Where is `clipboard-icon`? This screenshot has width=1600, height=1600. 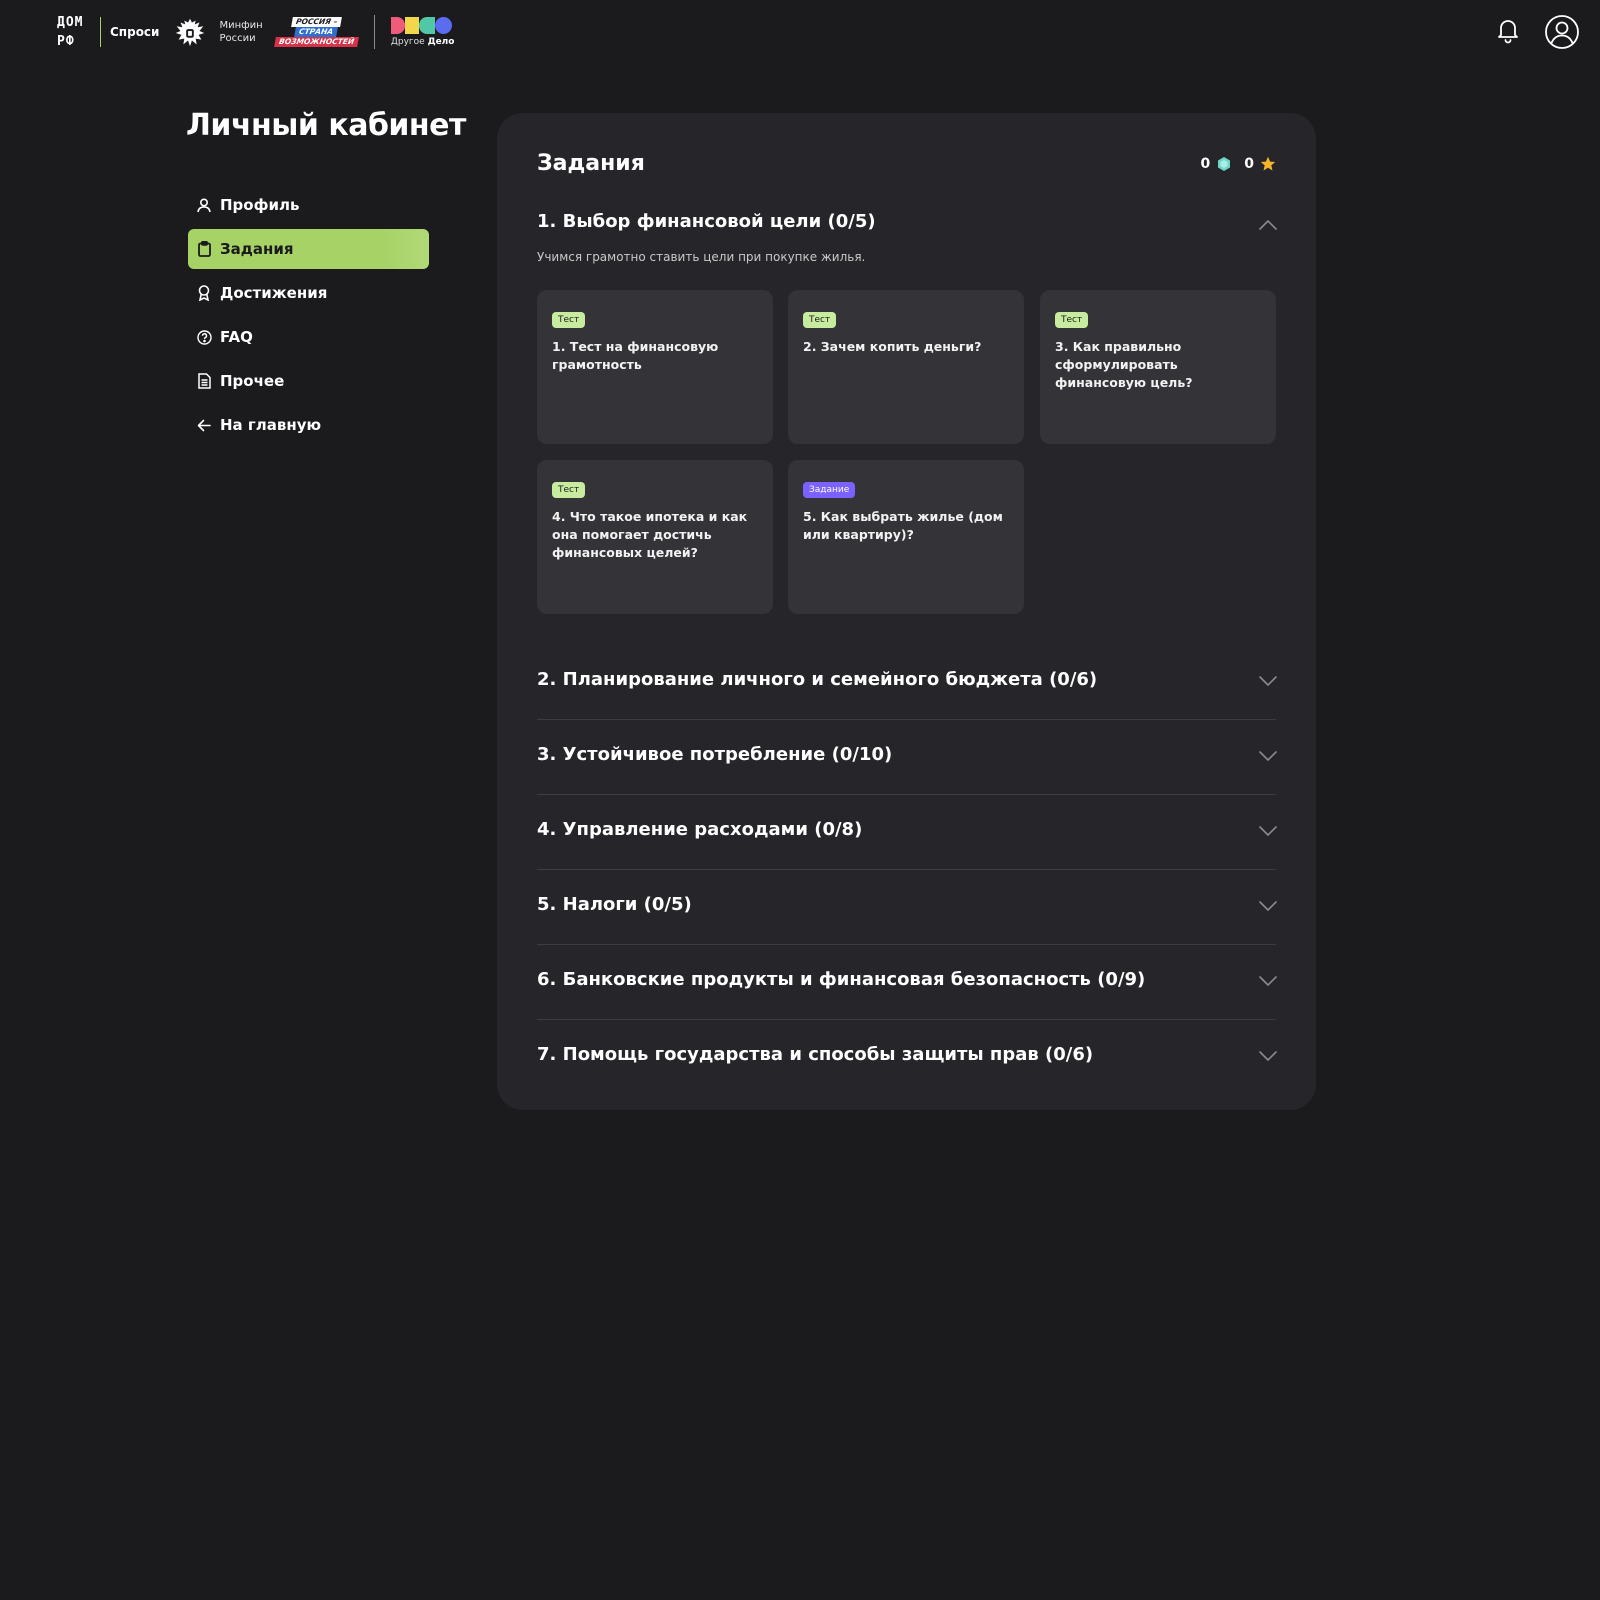 clipboard-icon is located at coordinates (204, 249).